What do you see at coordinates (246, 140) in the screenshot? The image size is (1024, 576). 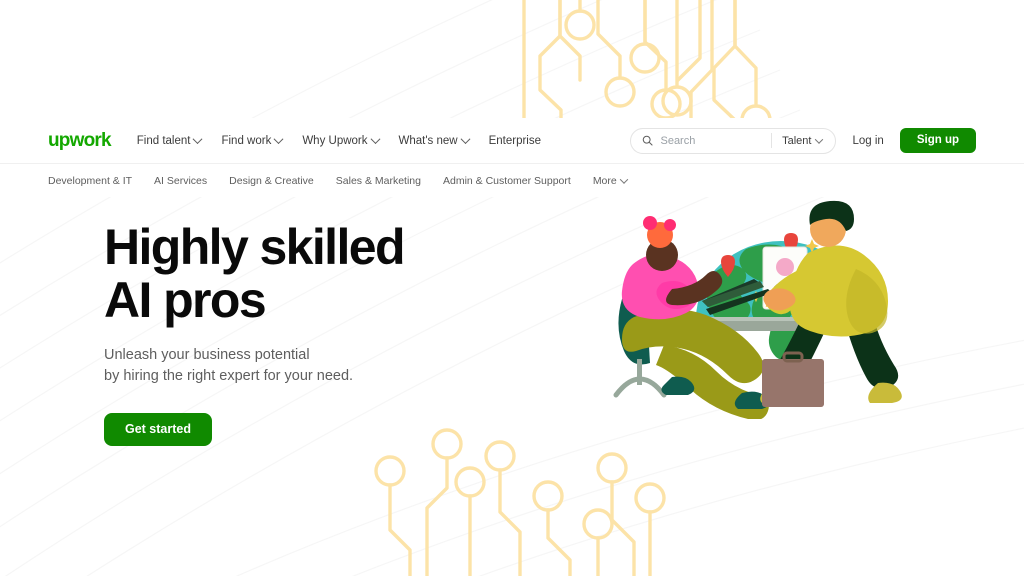 I see `nav-label: Find work` at bounding box center [246, 140].